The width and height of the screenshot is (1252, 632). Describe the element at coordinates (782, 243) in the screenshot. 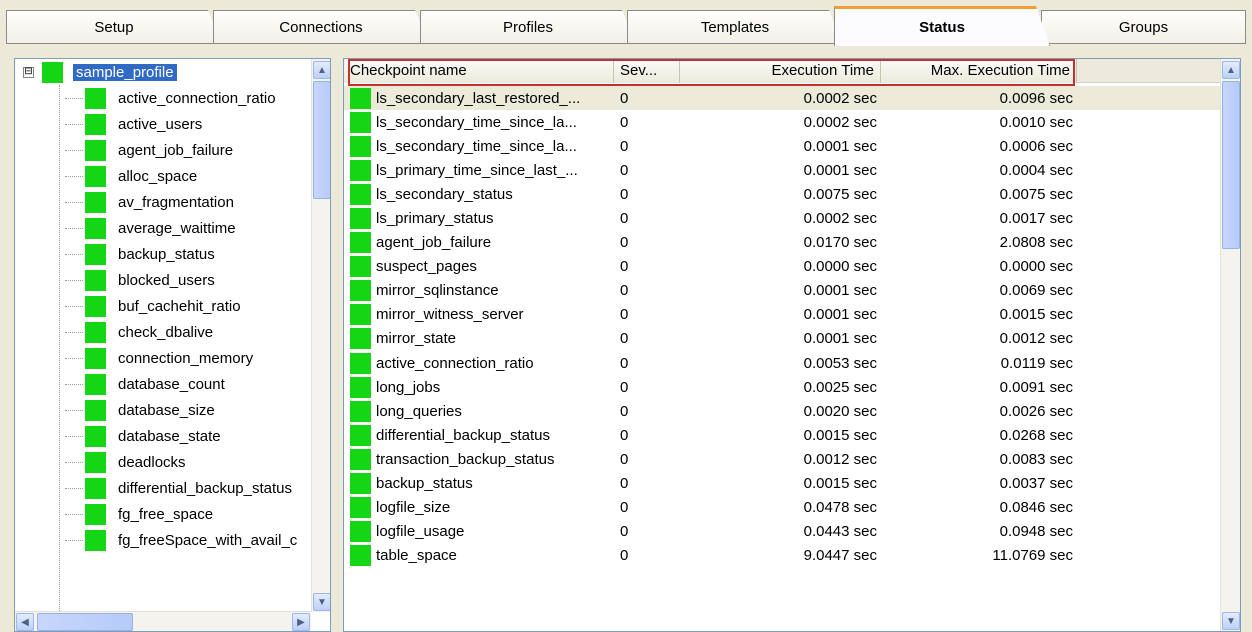

I see `grid-row: agent_job_failure 0 0.0170 sec 2.0808 sec` at that location.